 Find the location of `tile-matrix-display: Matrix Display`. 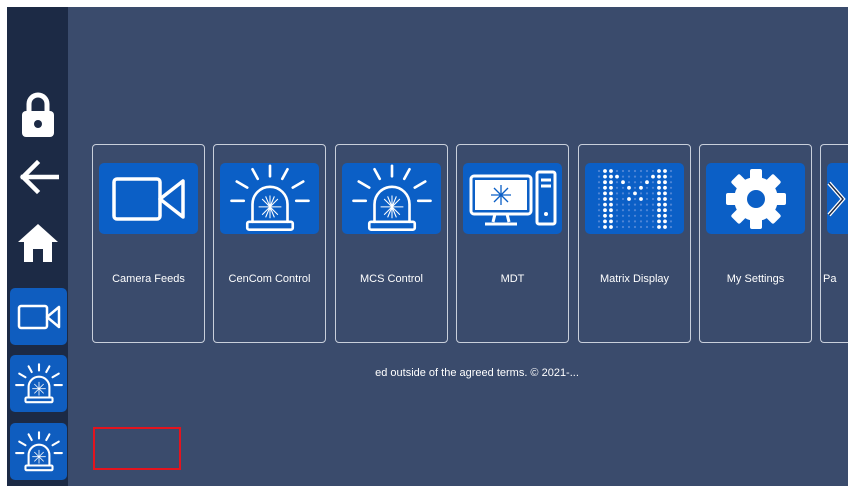

tile-matrix-display: Matrix Display is located at coordinates (634, 243).